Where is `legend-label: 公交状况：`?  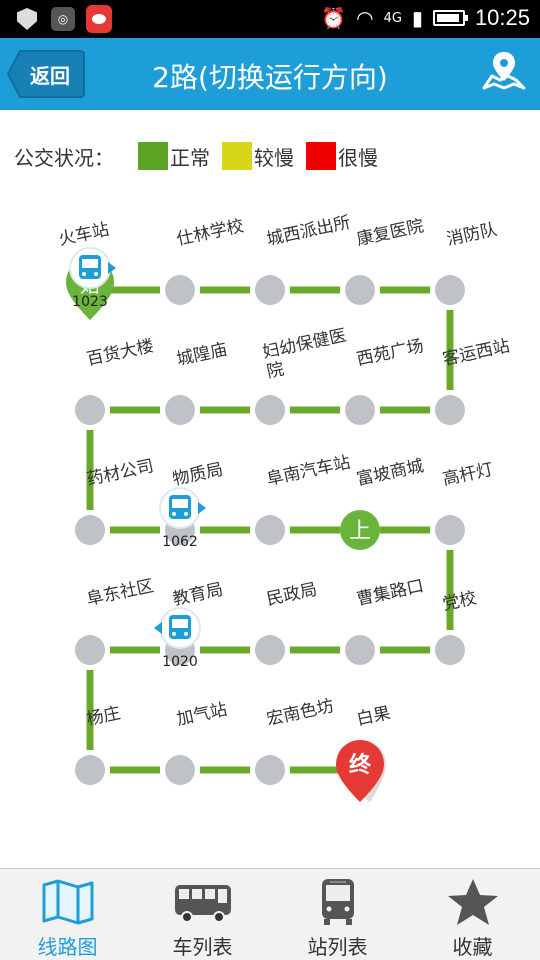
legend-label: 公交状况： is located at coordinates (64, 157).